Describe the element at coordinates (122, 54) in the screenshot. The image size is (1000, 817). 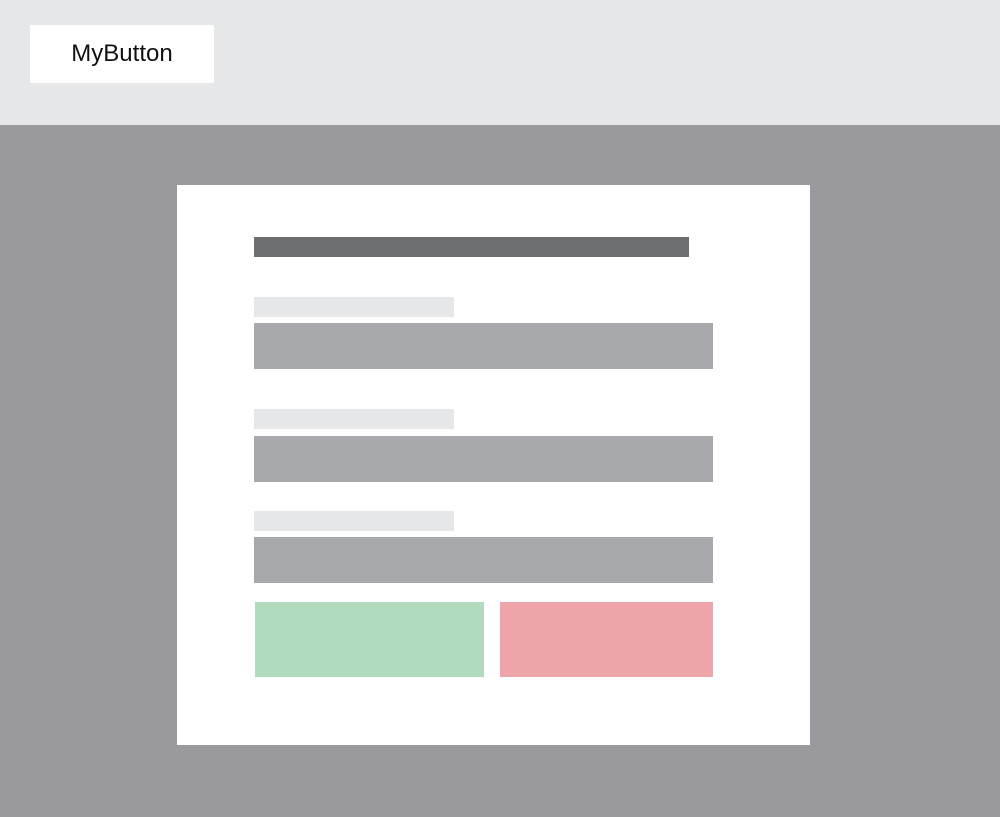
I see `my-button: MyButton` at that location.